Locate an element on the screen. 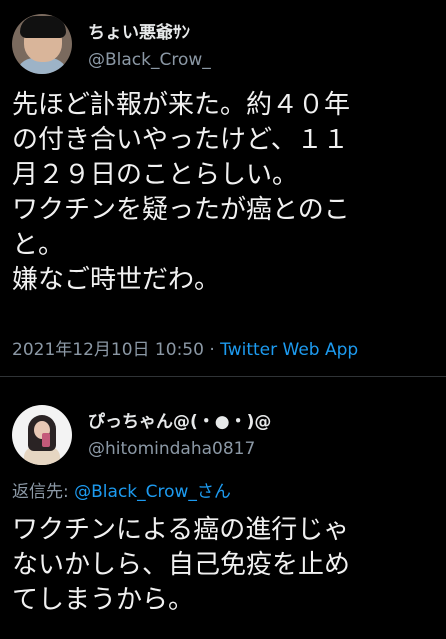  reply-context: 返信先: @Black_Crow_さん is located at coordinates (121, 489).